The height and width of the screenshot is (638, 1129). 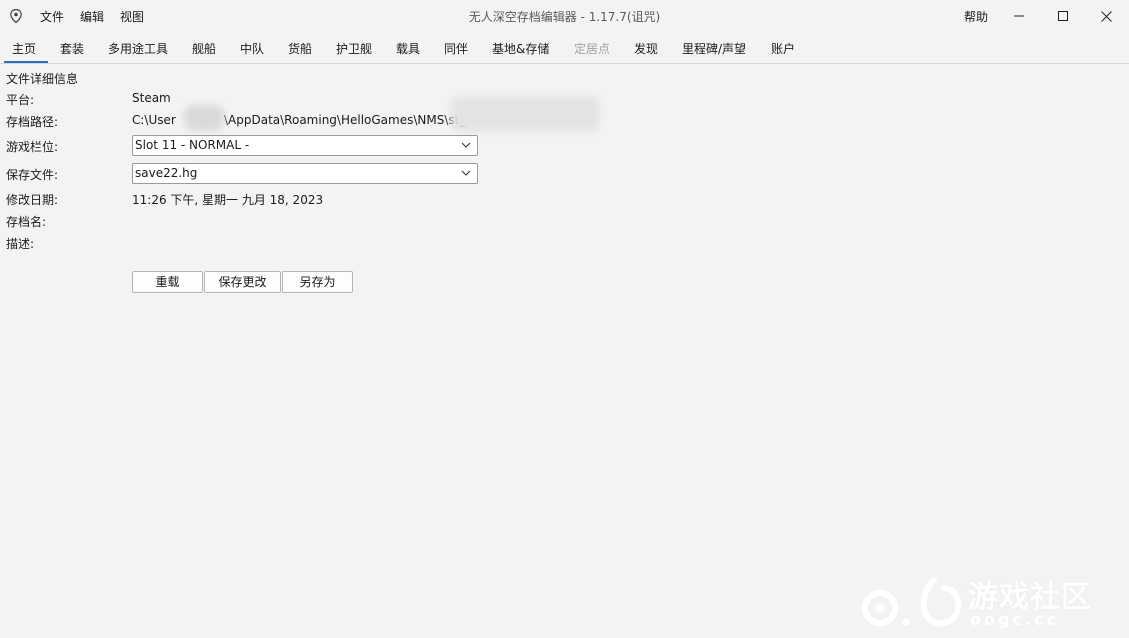 I want to click on tab-companions: 同伴, so click(x=456, y=48).